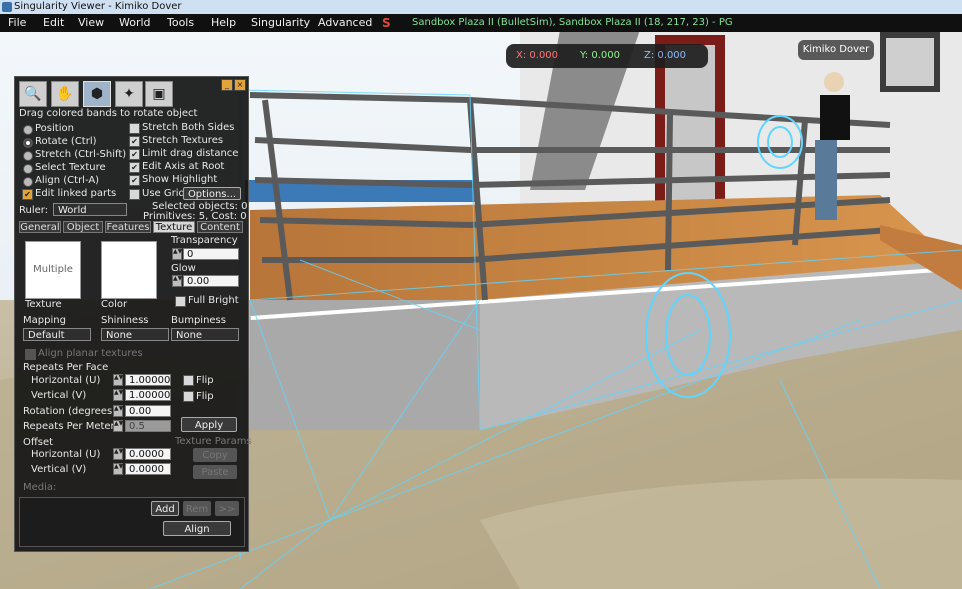 This screenshot has width=962, height=589. What do you see at coordinates (209, 424) in the screenshot?
I see `apply-button: Apply` at bounding box center [209, 424].